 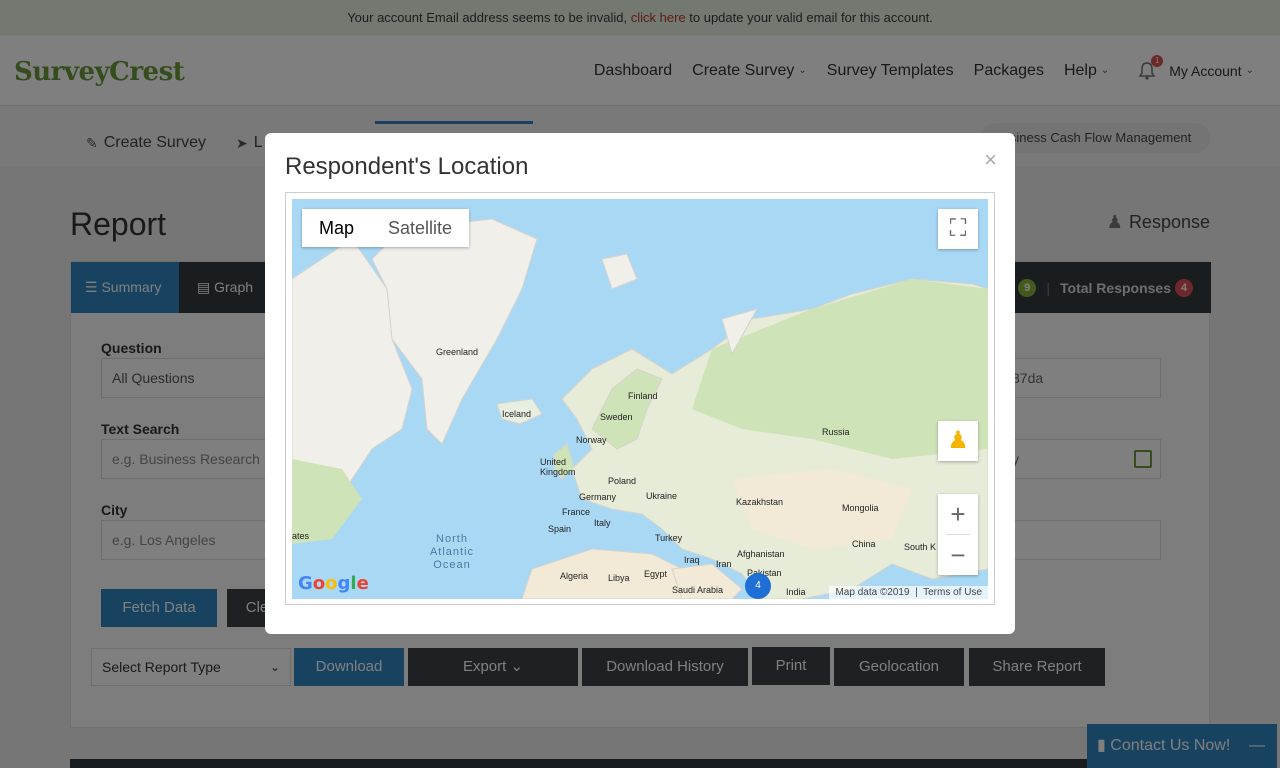 I want to click on map-type-toggle: Map Satellite, so click(x=386, y=228).